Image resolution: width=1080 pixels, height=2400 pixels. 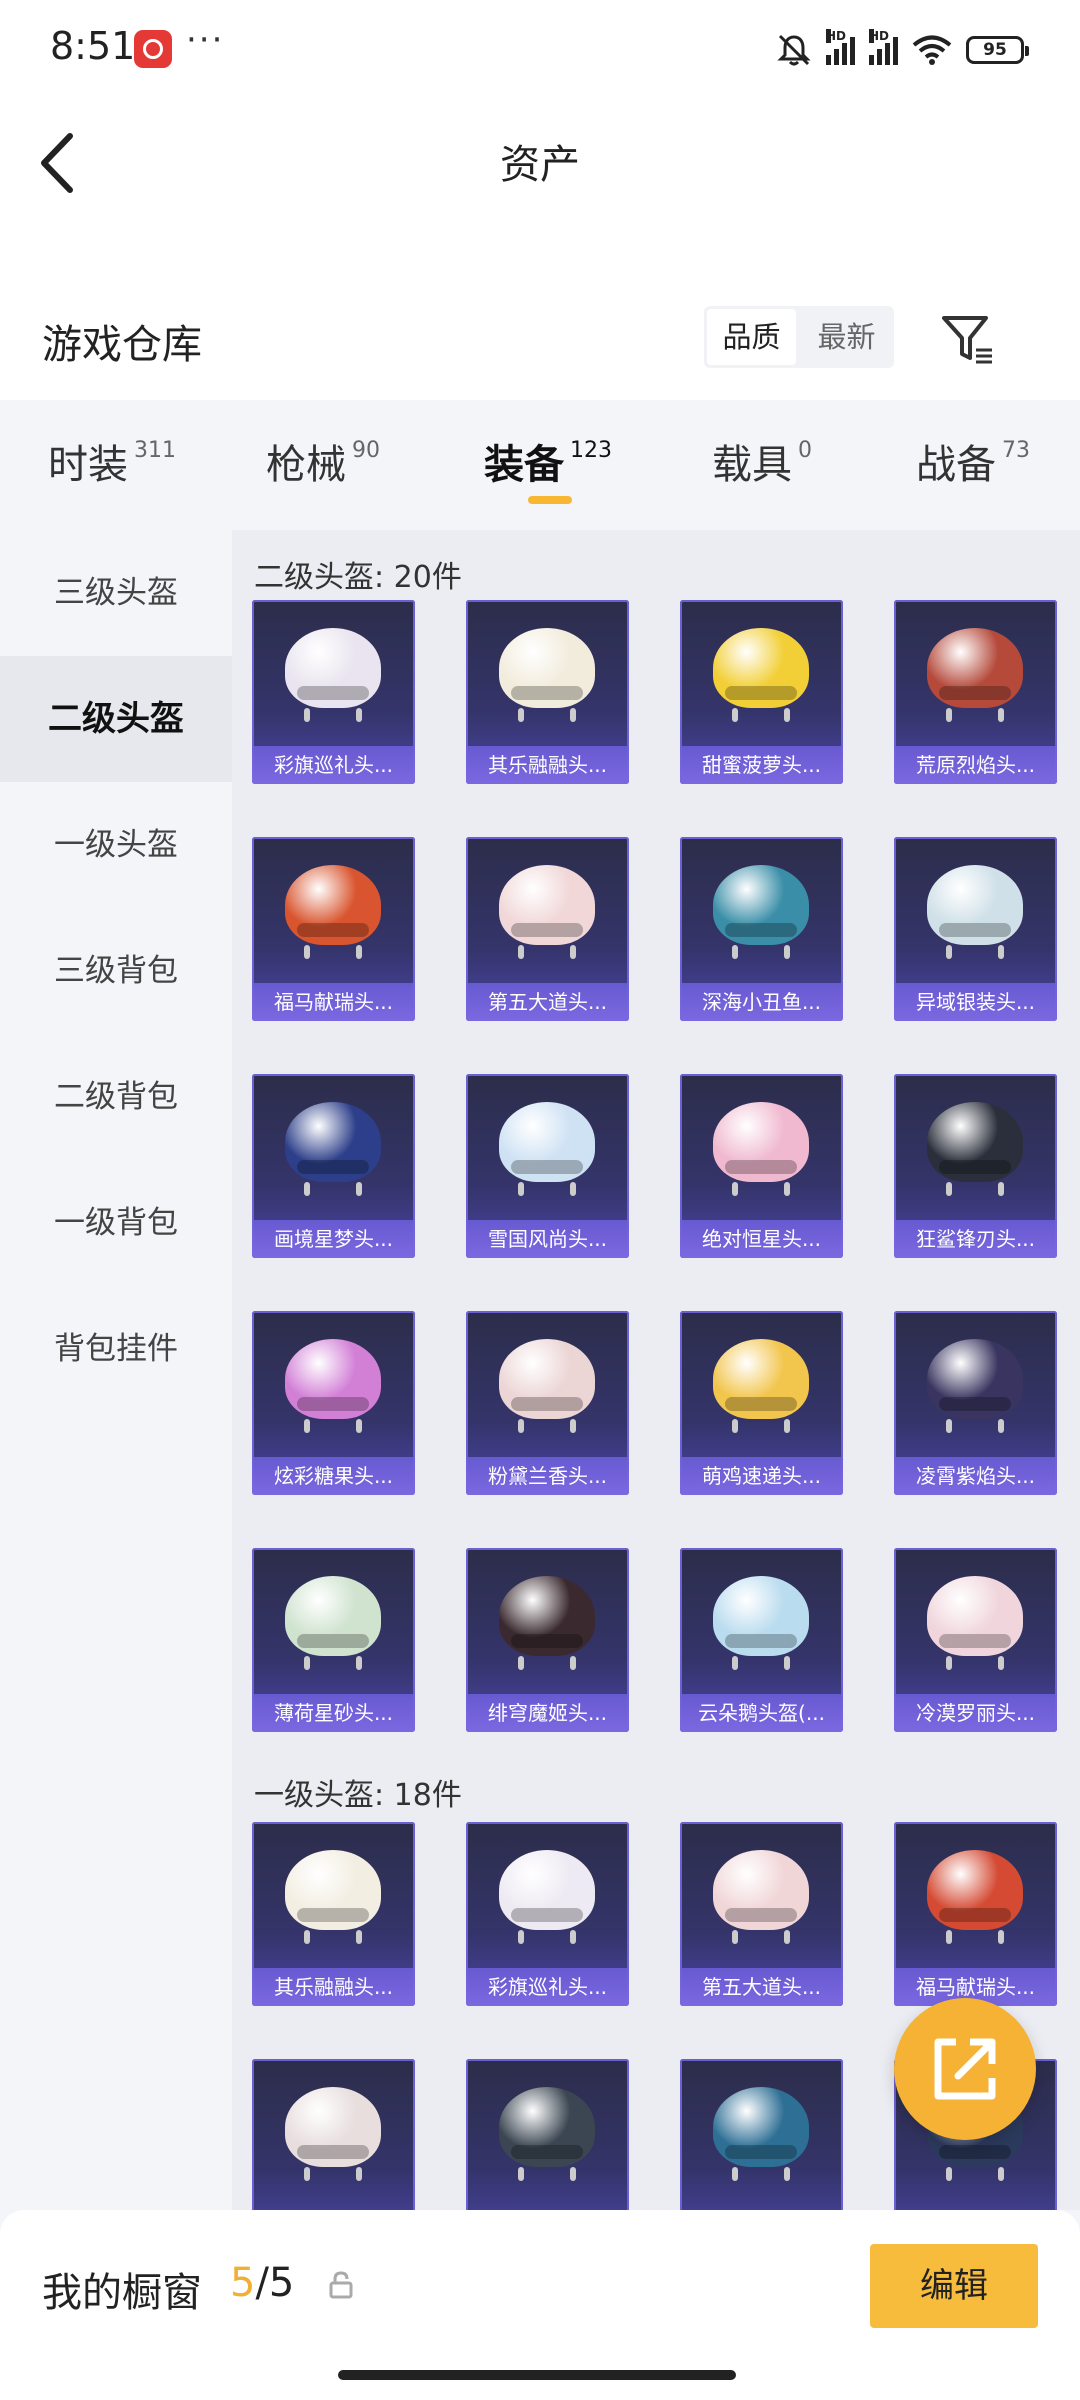 What do you see at coordinates (902, 50) in the screenshot?
I see `status-icons: HD HD 95` at bounding box center [902, 50].